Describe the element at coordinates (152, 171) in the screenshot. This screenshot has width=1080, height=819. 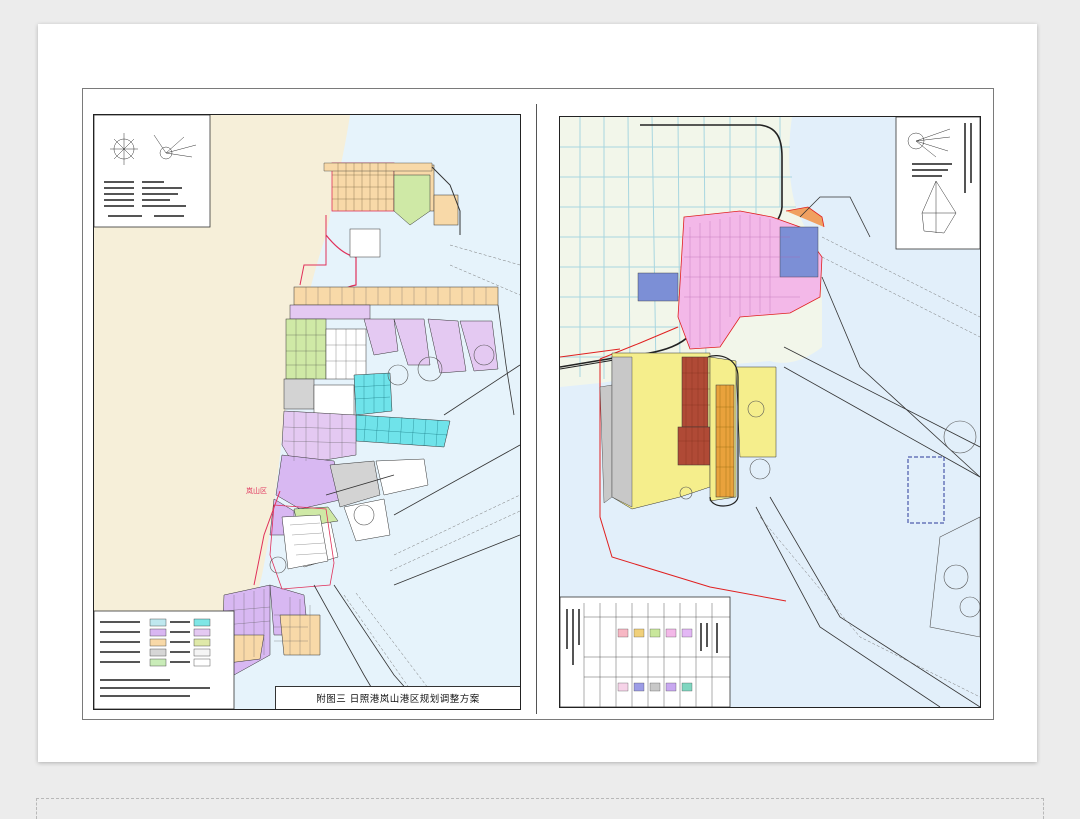
I see `wind-rose-panel` at that location.